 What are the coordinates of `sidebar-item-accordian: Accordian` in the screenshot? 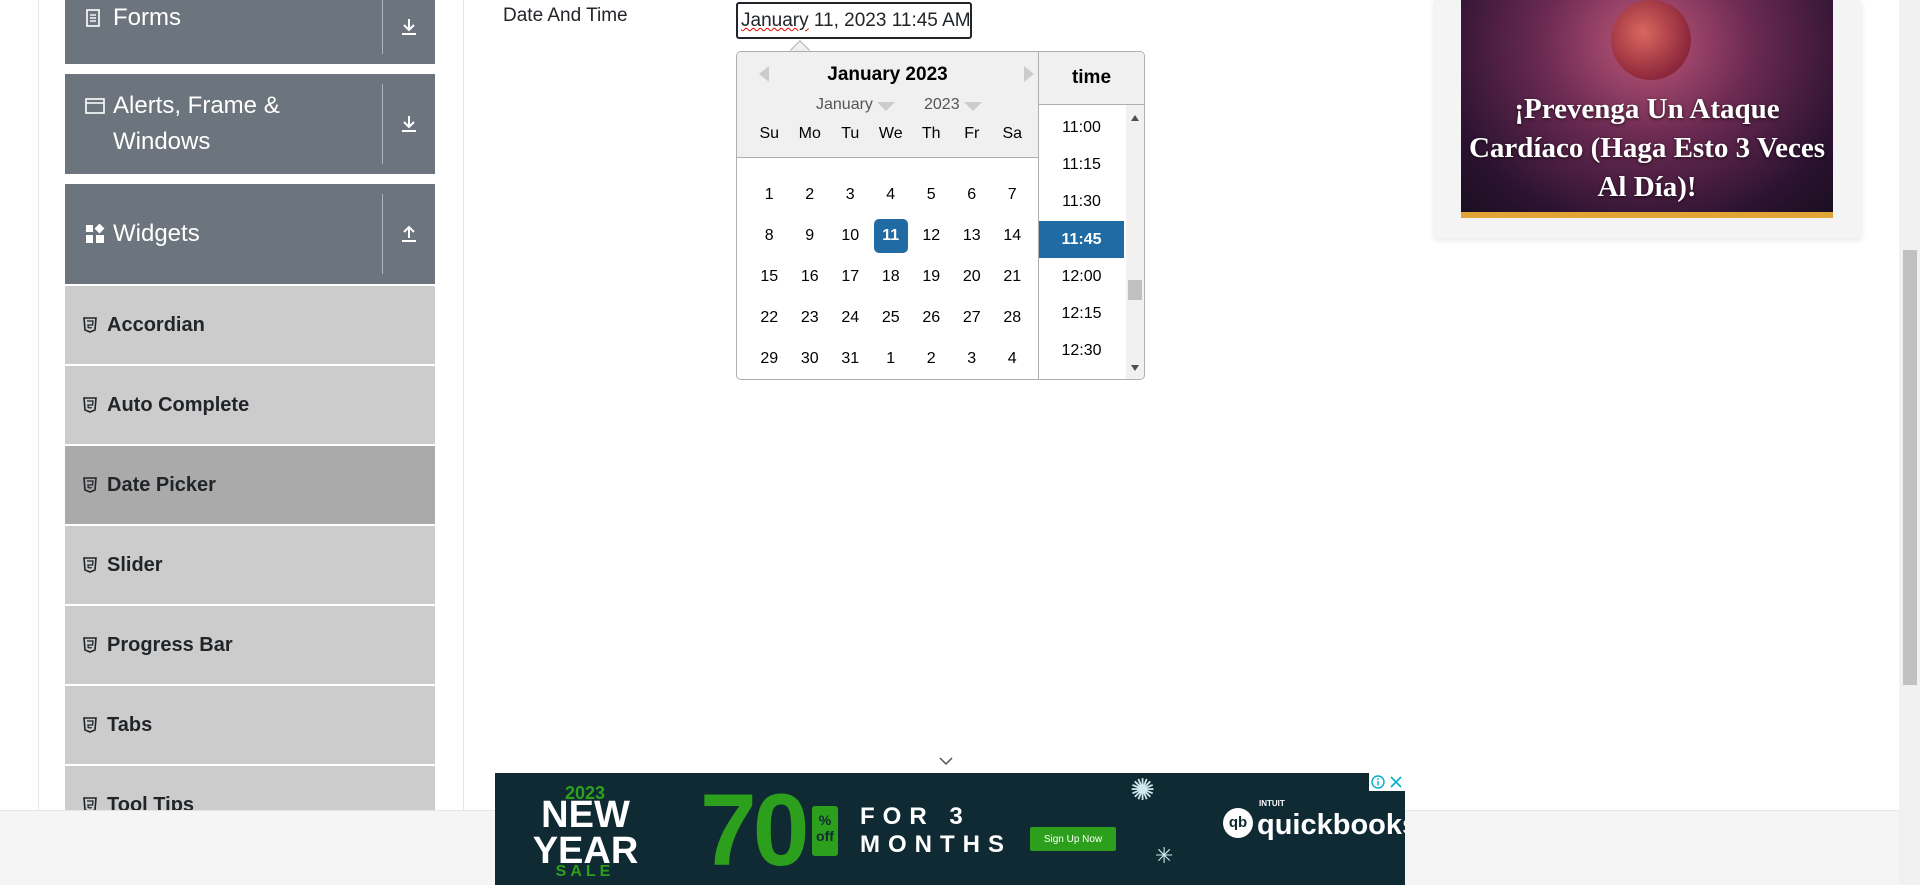 It's located at (250, 325).